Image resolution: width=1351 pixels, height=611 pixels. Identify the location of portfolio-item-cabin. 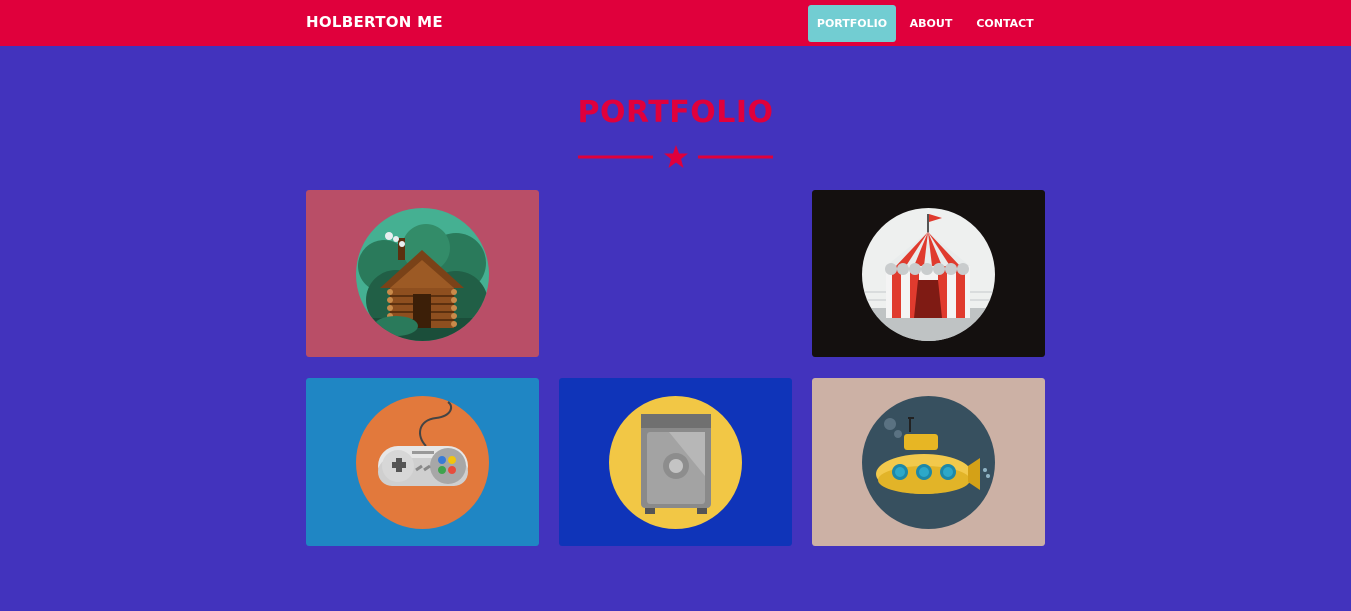
(422, 273).